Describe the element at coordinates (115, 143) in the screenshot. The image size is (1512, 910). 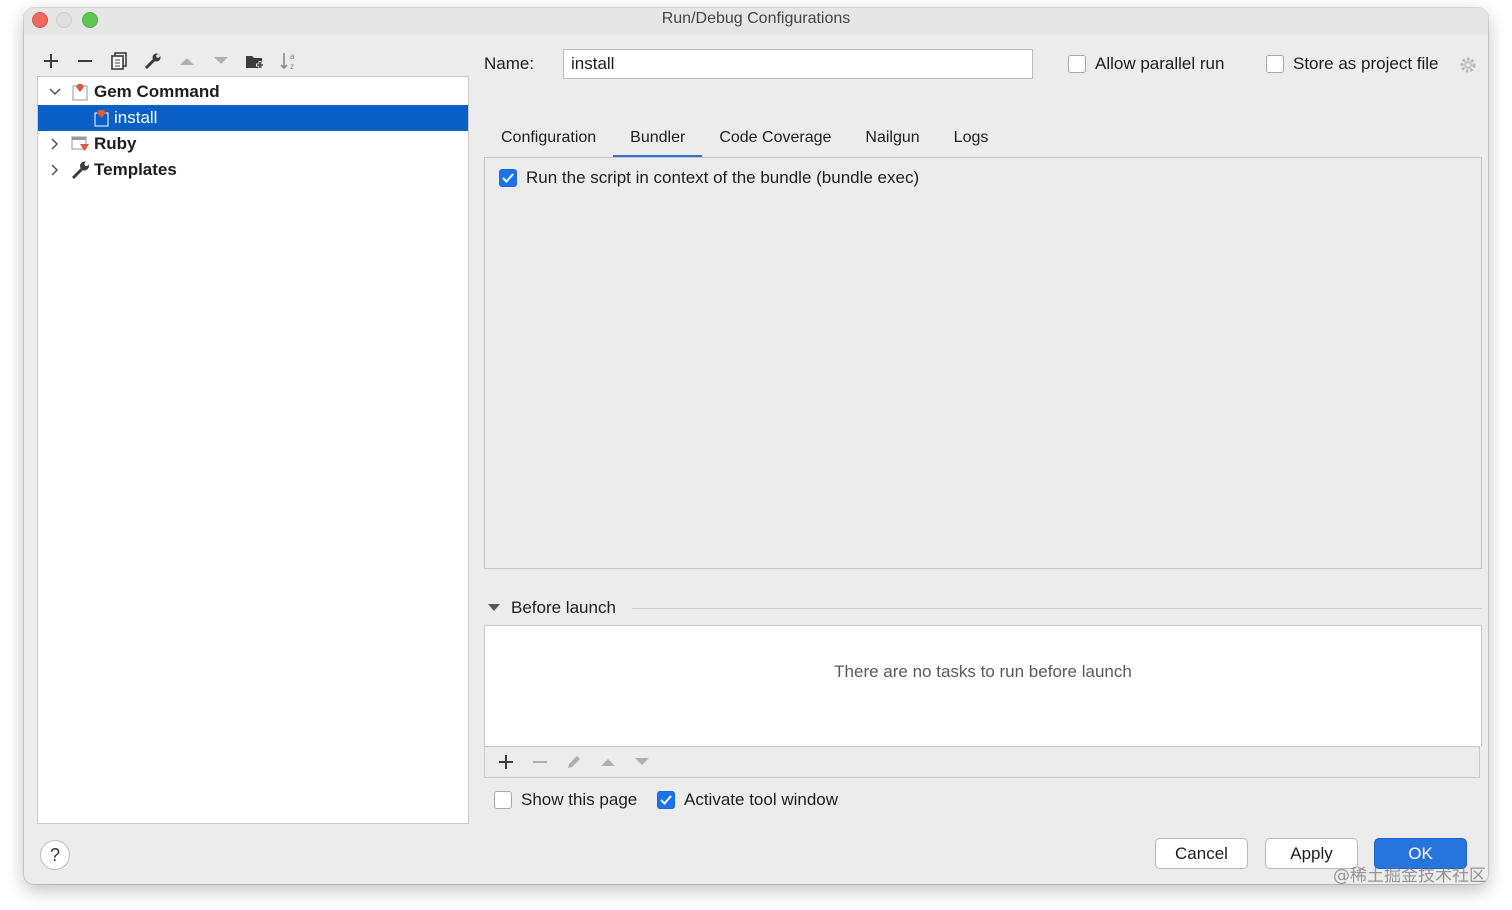
I see `tree-item-label: Ruby` at that location.